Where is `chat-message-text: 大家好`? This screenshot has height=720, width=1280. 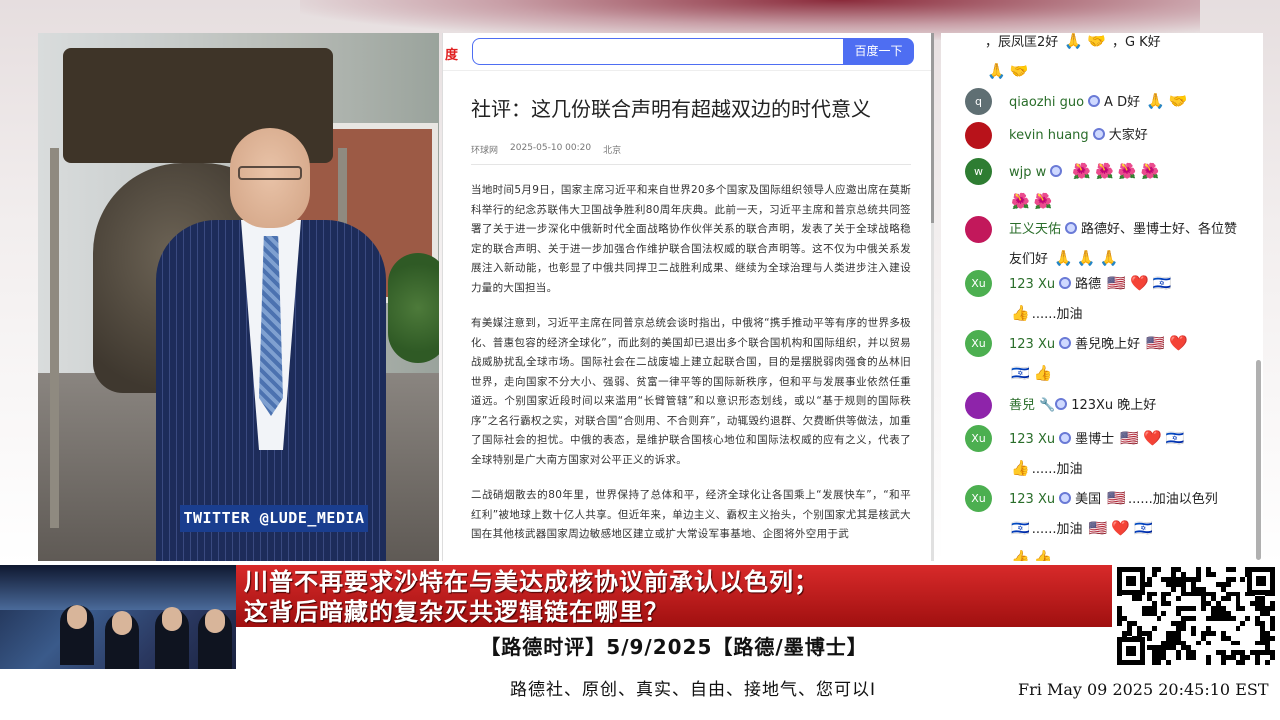
chat-message-text: 大家好 is located at coordinates (1128, 135).